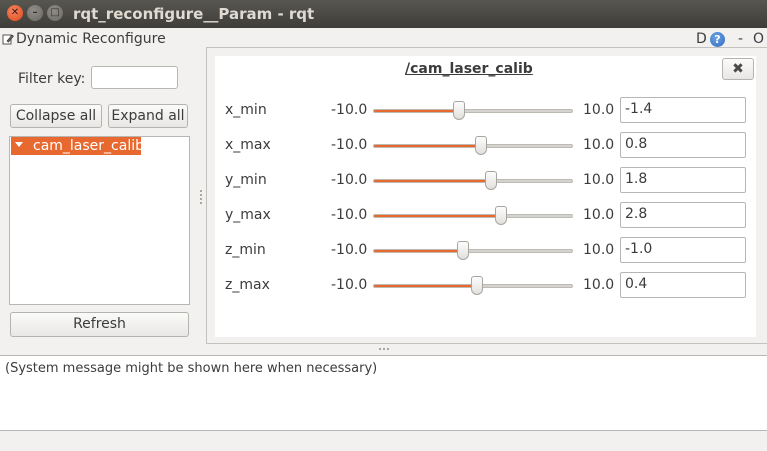 The height and width of the screenshot is (451, 767). Describe the element at coordinates (15, 13) in the screenshot. I see `close-icon: ✕` at that location.